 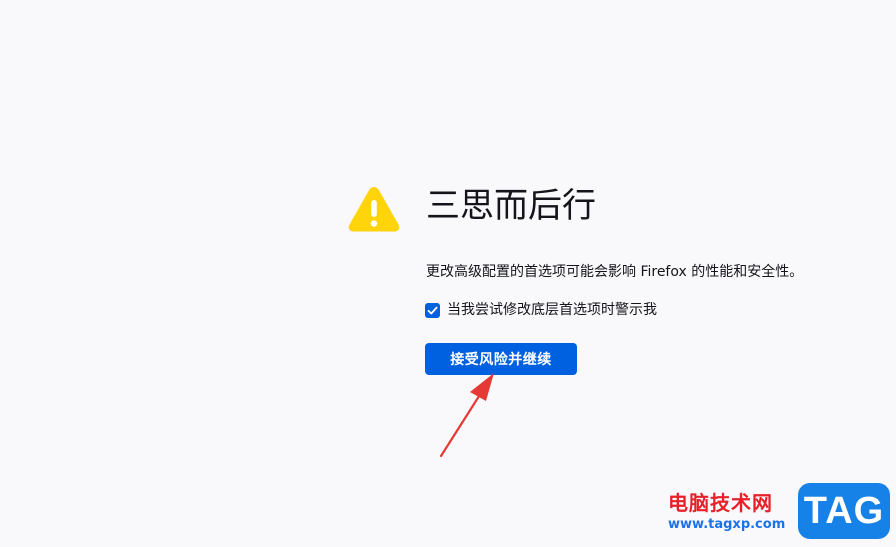 What do you see at coordinates (615, 272) in the screenshot?
I see `warning-message: 更改高级配置的首选项可能会影响 Firefox 的性能和安全性。` at bounding box center [615, 272].